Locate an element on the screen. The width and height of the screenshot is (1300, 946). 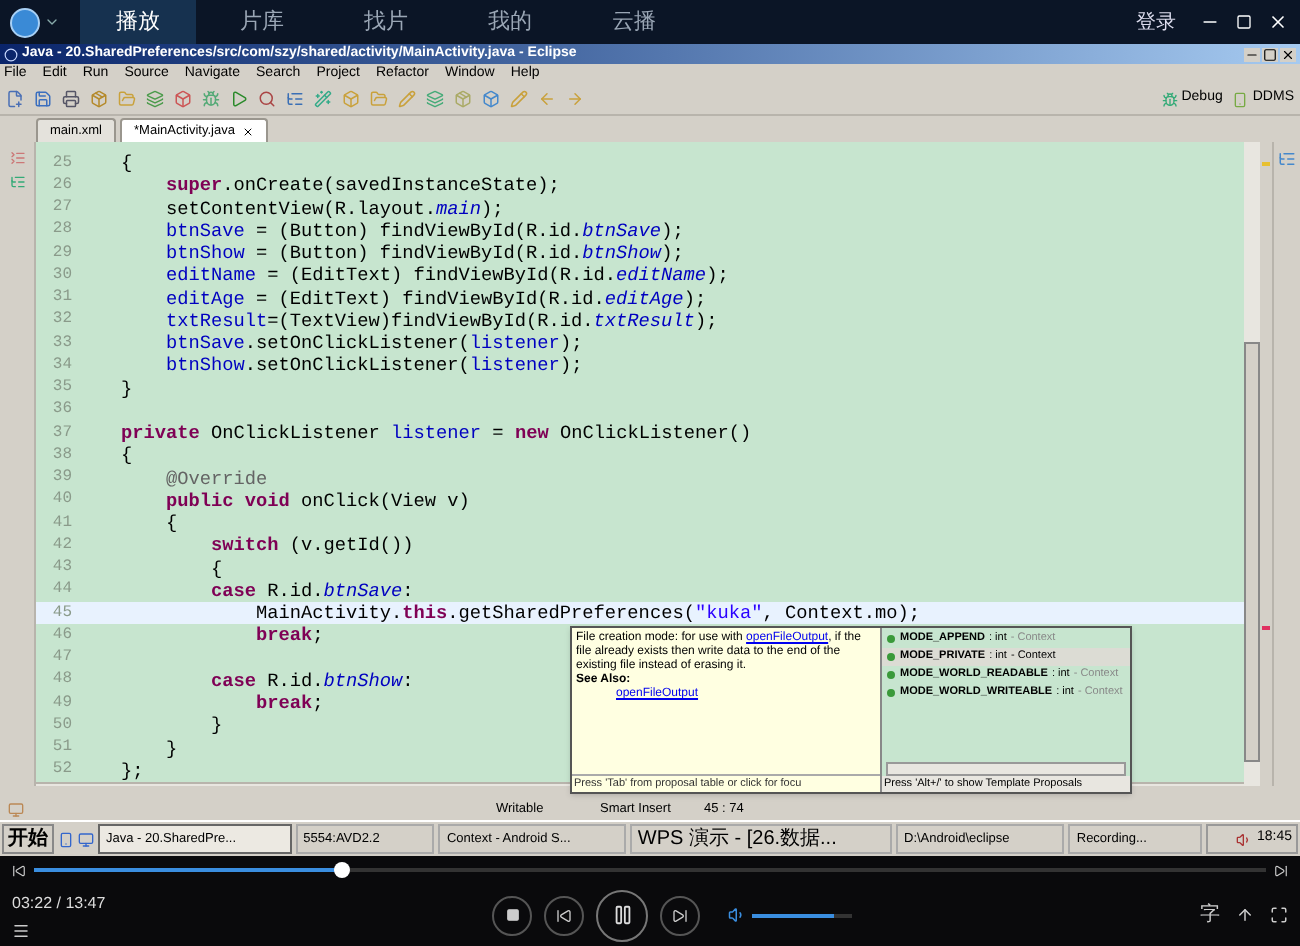
previous-icon is located at coordinates (564, 915).